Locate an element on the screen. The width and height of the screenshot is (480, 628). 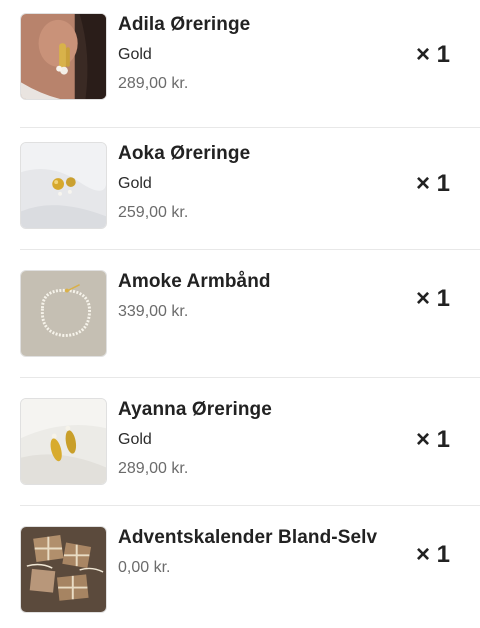
product-name: Ayanna Øreringe is located at coordinates (195, 410).